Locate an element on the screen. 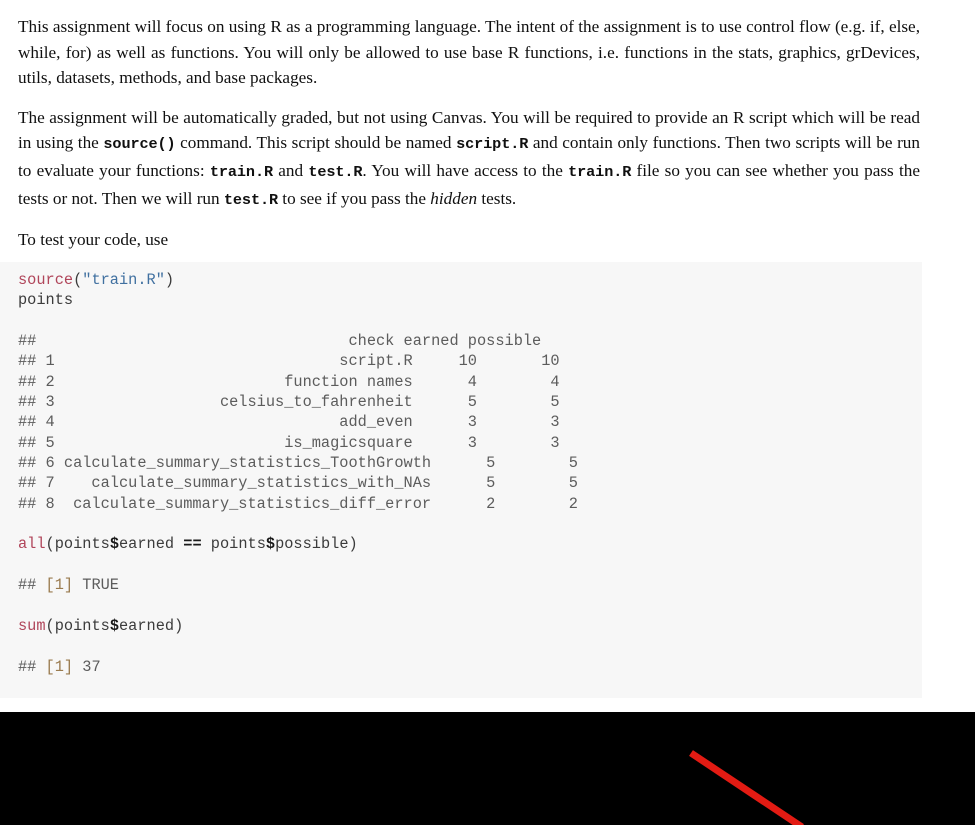 The image size is (975, 825). output-row-4: ## 4 add_even 3 3 is located at coordinates (289, 422).